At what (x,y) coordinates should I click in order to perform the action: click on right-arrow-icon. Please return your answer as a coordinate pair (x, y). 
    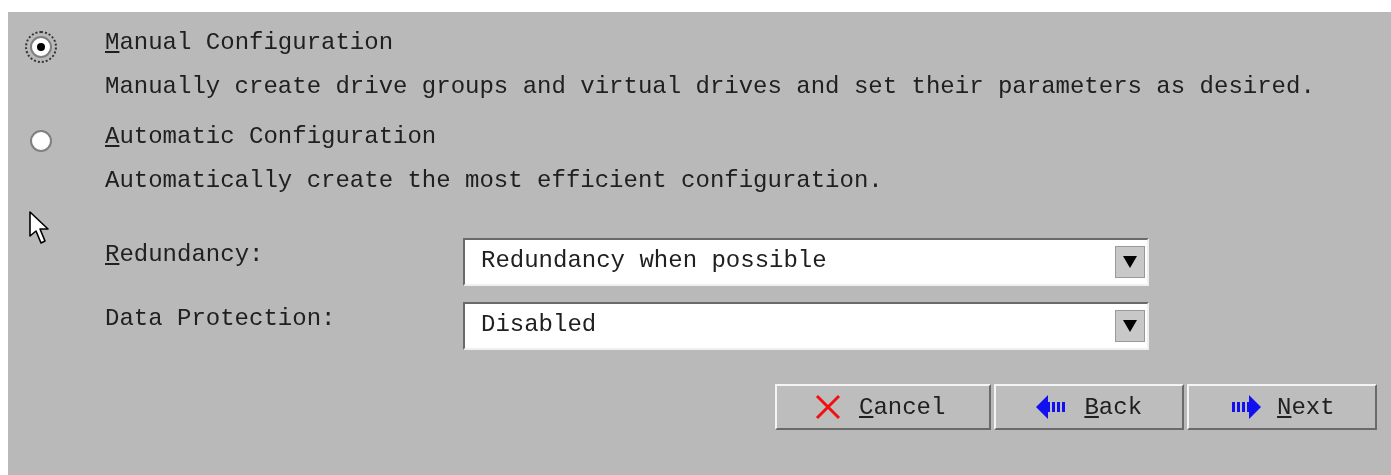
    Looking at the image, I should click on (1245, 407).